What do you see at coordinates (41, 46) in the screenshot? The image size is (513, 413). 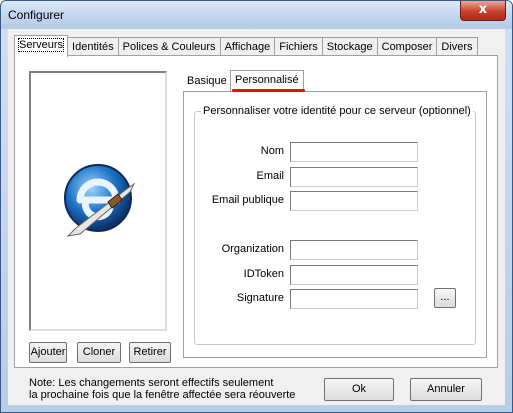 I see `tab-serveurs: Serveurs` at bounding box center [41, 46].